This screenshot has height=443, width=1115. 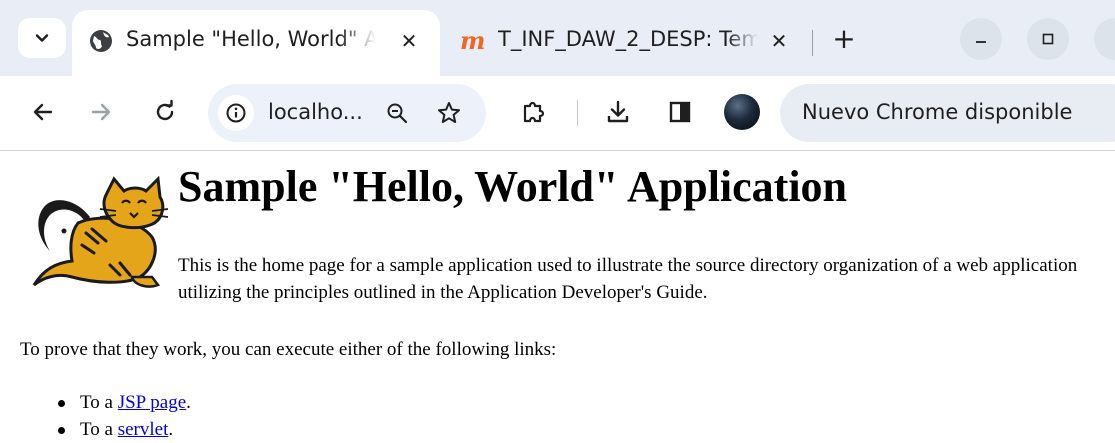 What do you see at coordinates (981, 42) in the screenshot?
I see `minimize-icon` at bounding box center [981, 42].